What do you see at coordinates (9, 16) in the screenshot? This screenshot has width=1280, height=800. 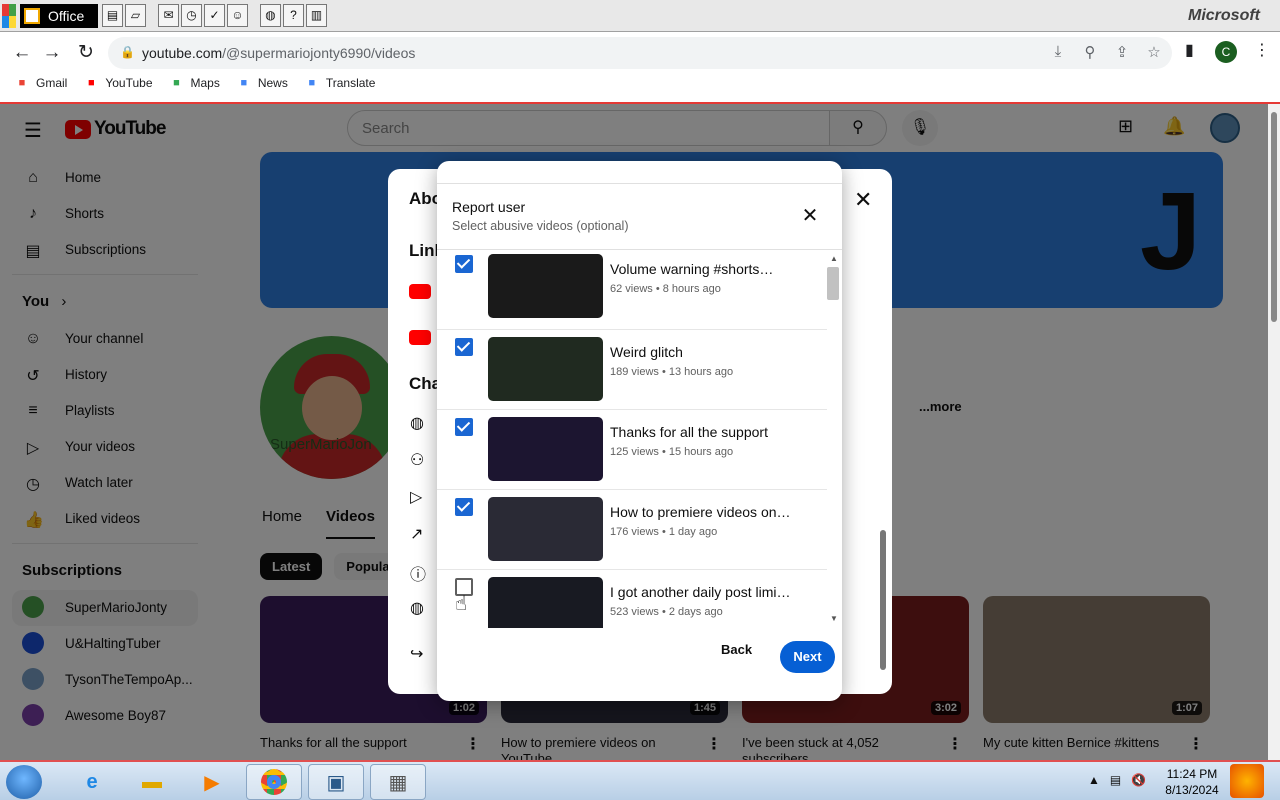 I see `windows-flag-icon` at bounding box center [9, 16].